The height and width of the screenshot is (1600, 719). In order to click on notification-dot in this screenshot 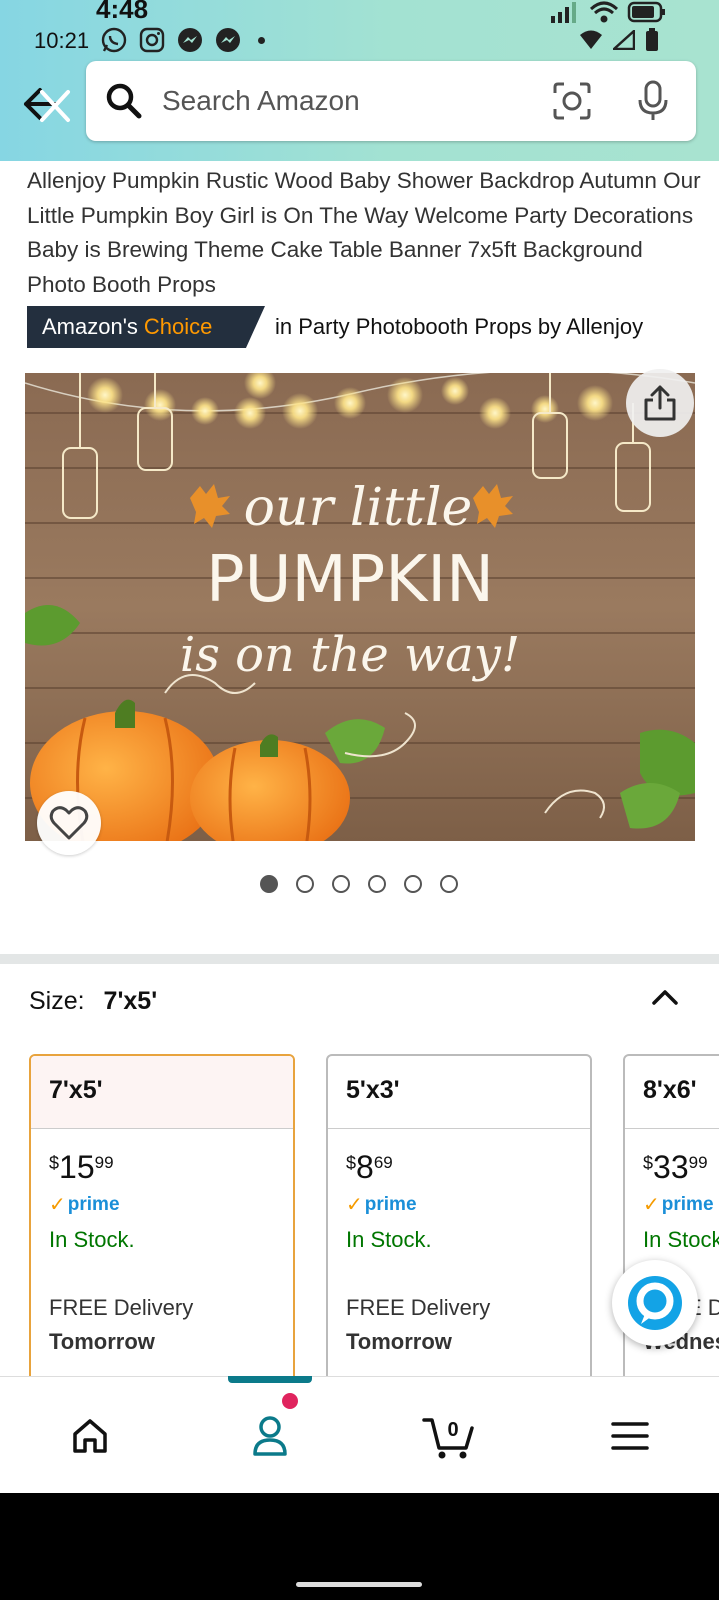, I will do `click(290, 1401)`.